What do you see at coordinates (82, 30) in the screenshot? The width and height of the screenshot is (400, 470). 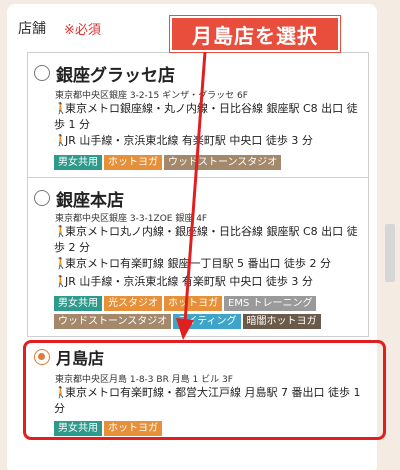 I see `required-indicator: ※必須` at bounding box center [82, 30].